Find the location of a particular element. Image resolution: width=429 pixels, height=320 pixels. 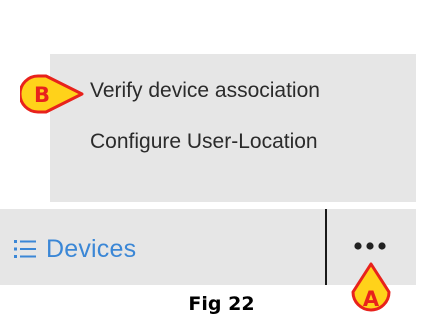

more-options-button is located at coordinates (370, 246).